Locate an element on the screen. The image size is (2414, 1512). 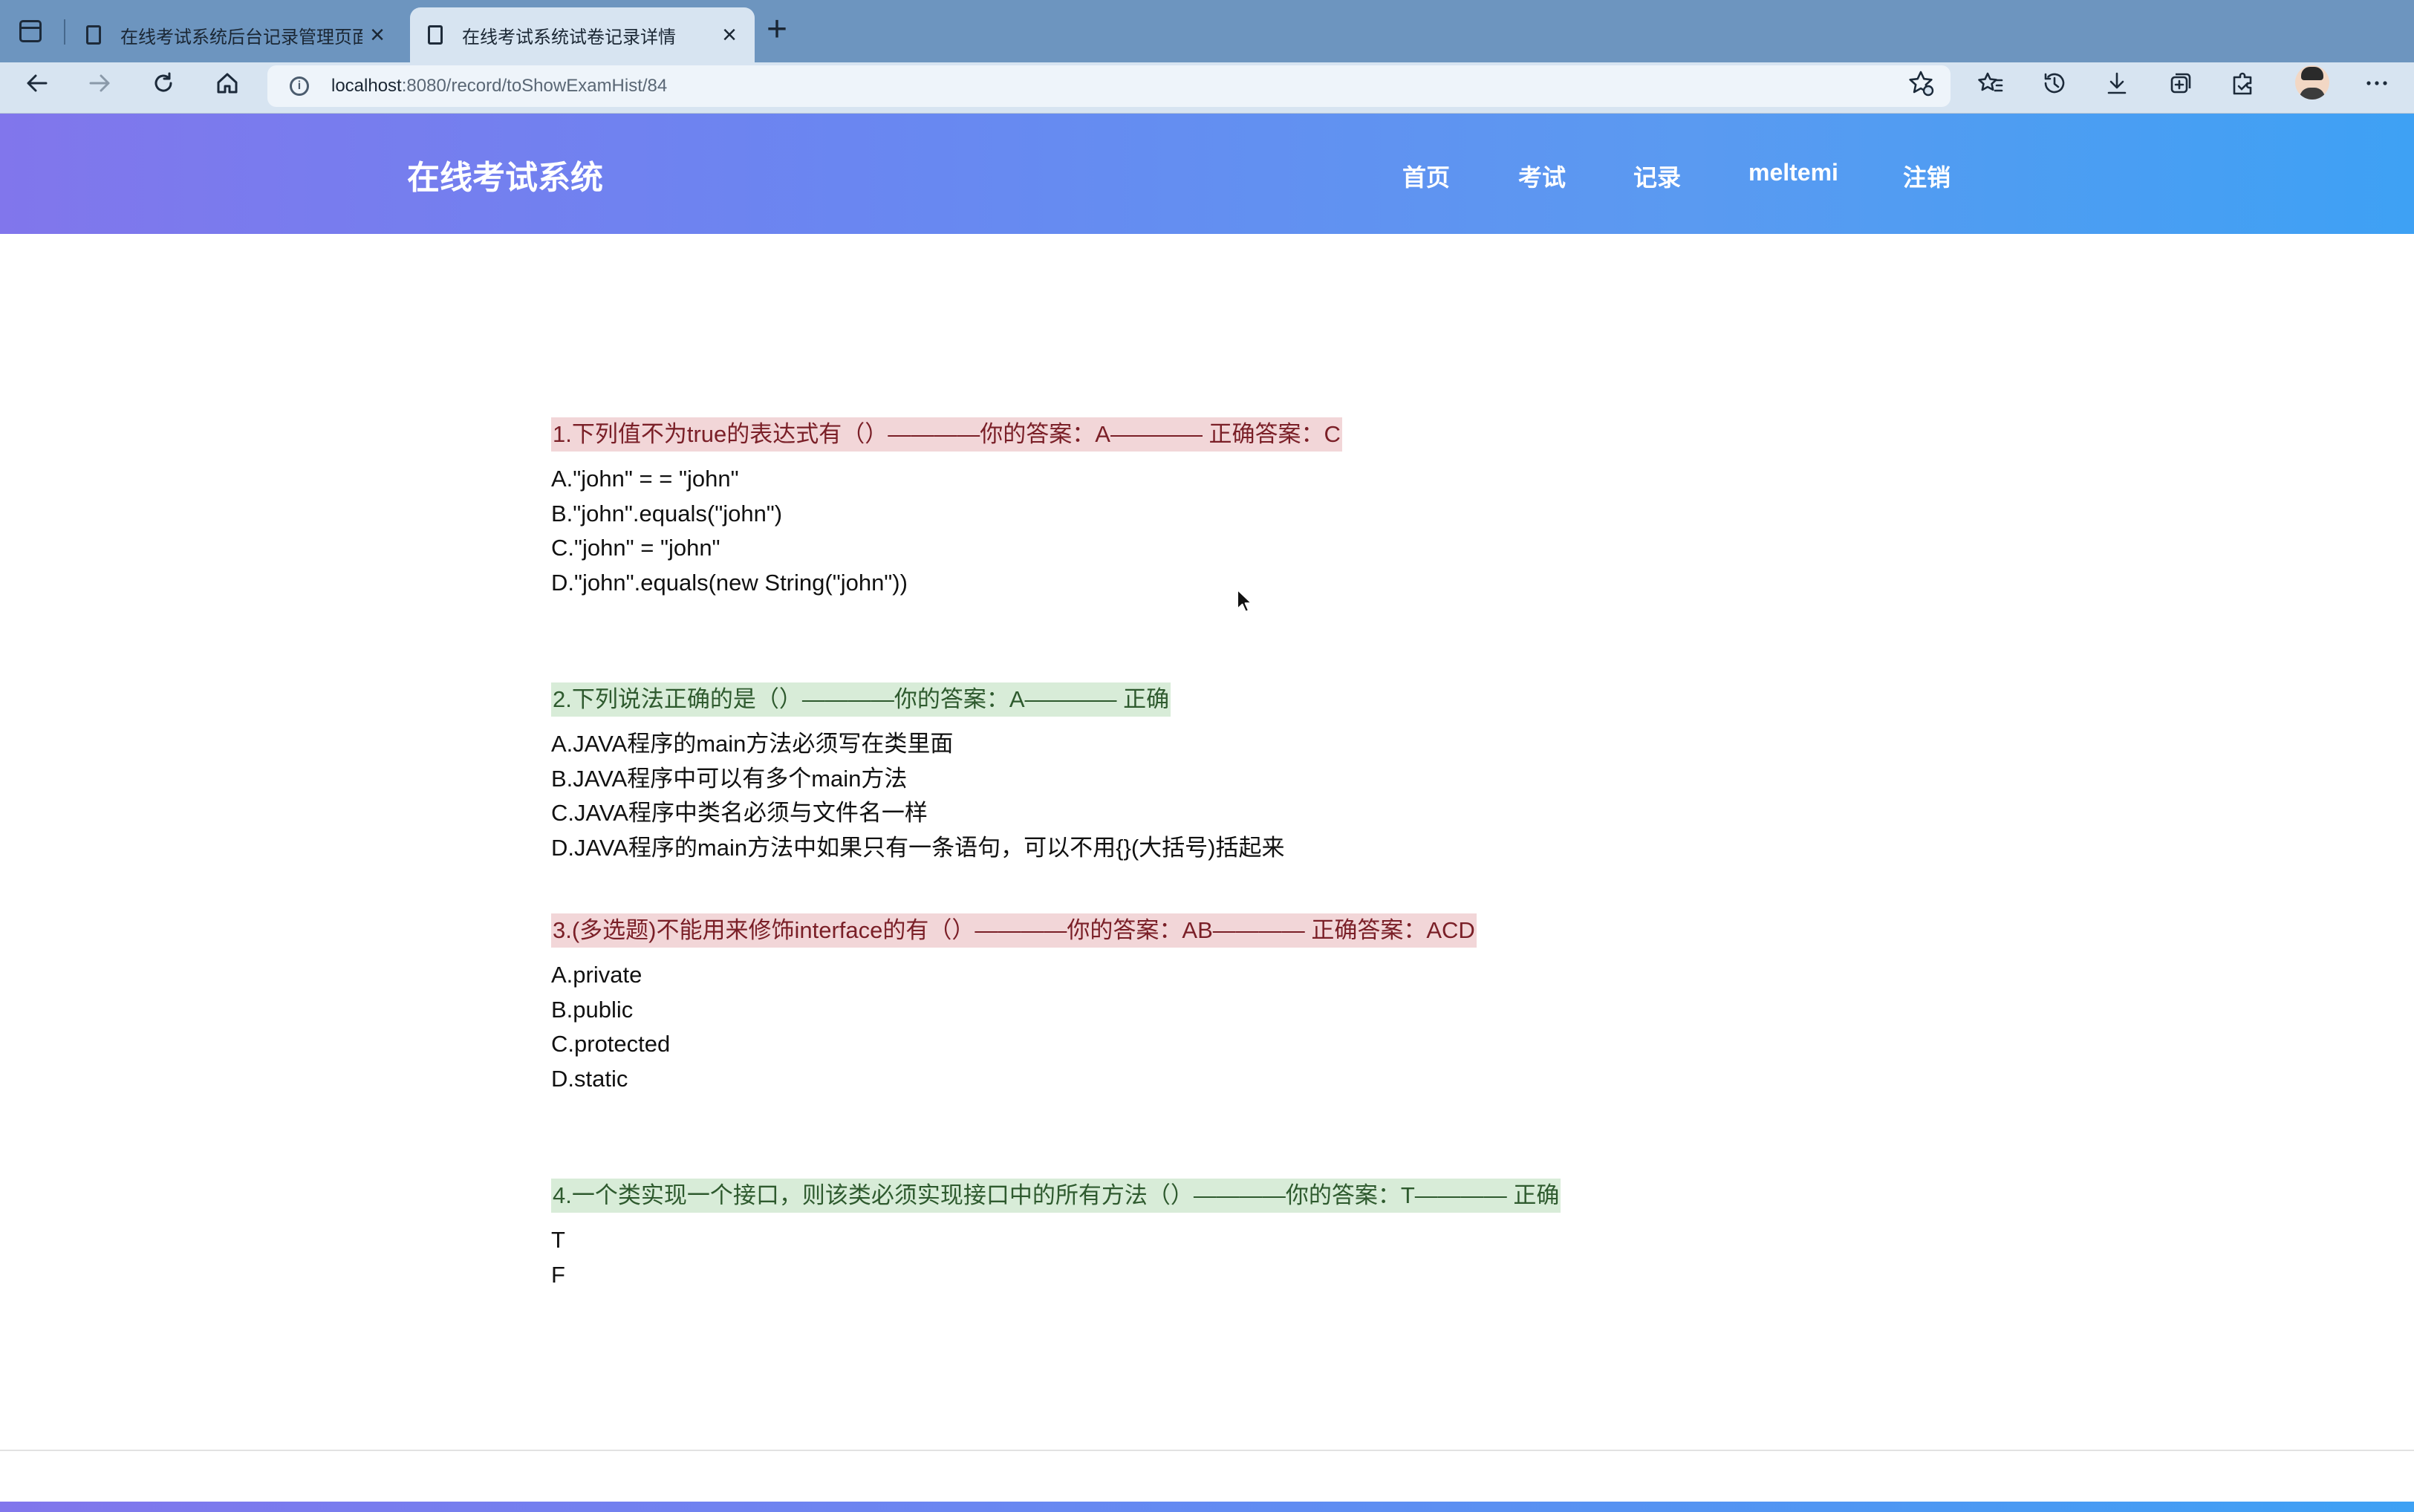
option-item: A.JAVA程序的main方法必须写在类里面 is located at coordinates (752, 744).